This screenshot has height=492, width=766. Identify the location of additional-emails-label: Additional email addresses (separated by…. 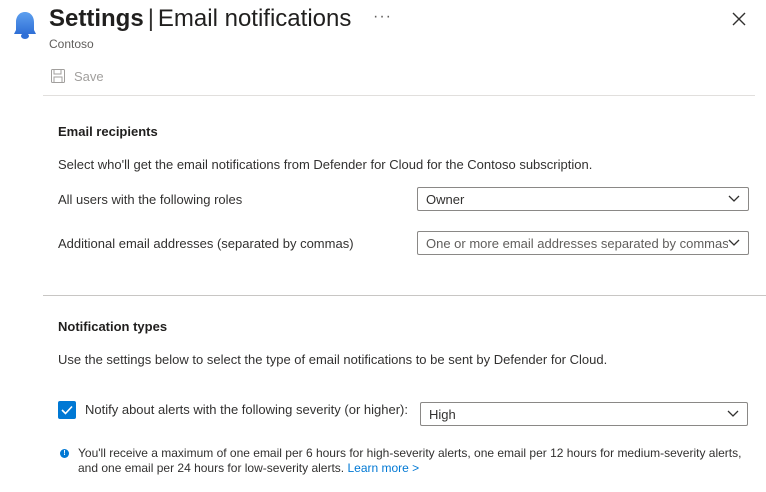
(206, 243).